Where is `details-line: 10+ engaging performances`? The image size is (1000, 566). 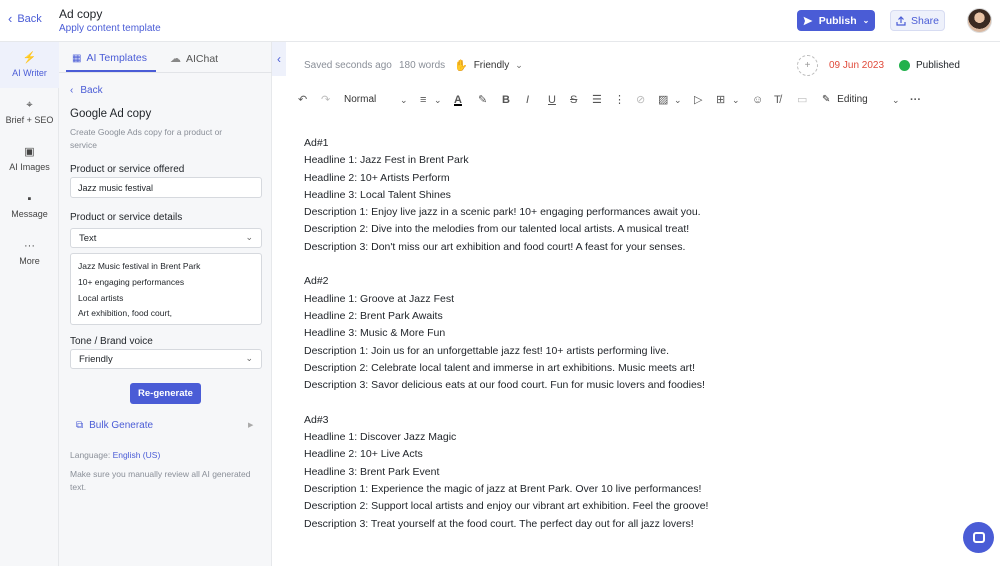 details-line: 10+ engaging performances is located at coordinates (131, 281).